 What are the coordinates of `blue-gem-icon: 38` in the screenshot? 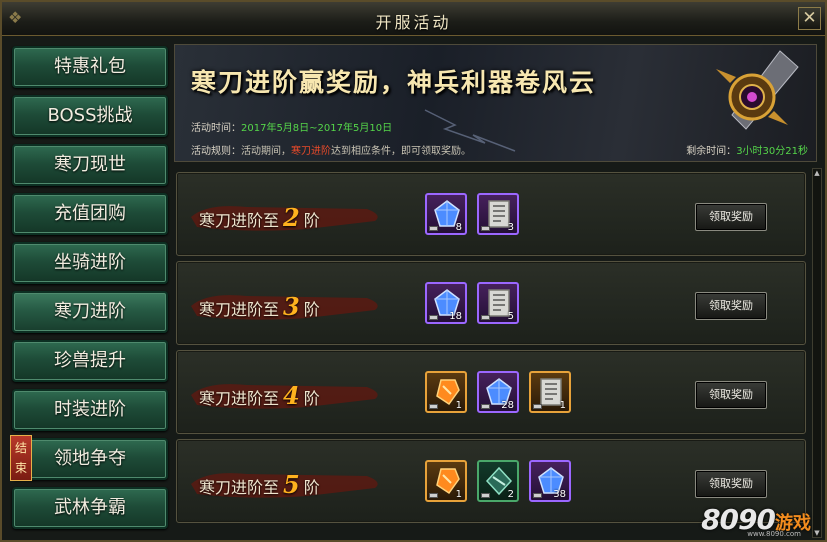 It's located at (550, 481).